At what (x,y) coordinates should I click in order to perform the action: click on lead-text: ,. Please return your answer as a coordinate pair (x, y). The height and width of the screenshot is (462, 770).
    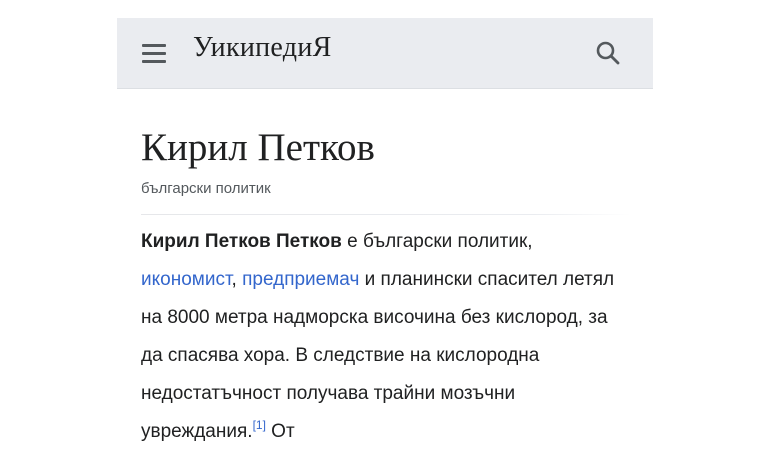
    Looking at the image, I should click on (237, 279).